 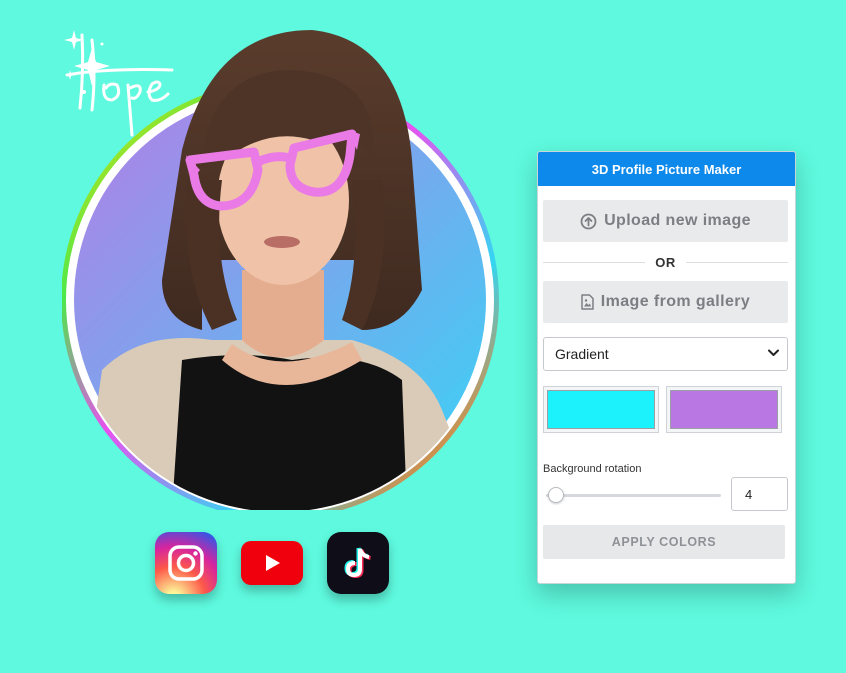 I want to click on color-1-fill, so click(x=601, y=409).